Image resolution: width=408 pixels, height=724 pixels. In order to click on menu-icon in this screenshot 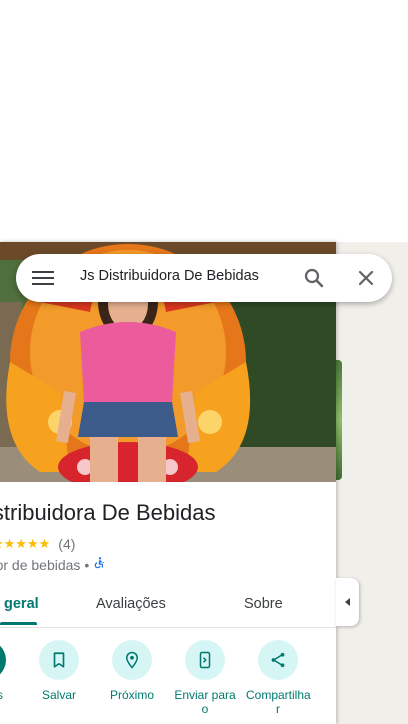, I will do `click(43, 278)`.